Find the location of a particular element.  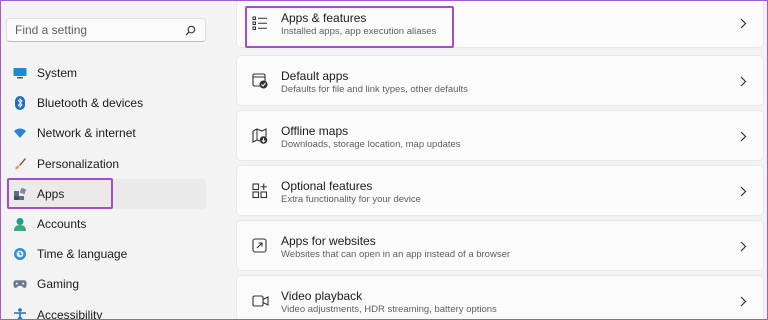

sidebar-item-label: Bluetooth & devices is located at coordinates (90, 103).